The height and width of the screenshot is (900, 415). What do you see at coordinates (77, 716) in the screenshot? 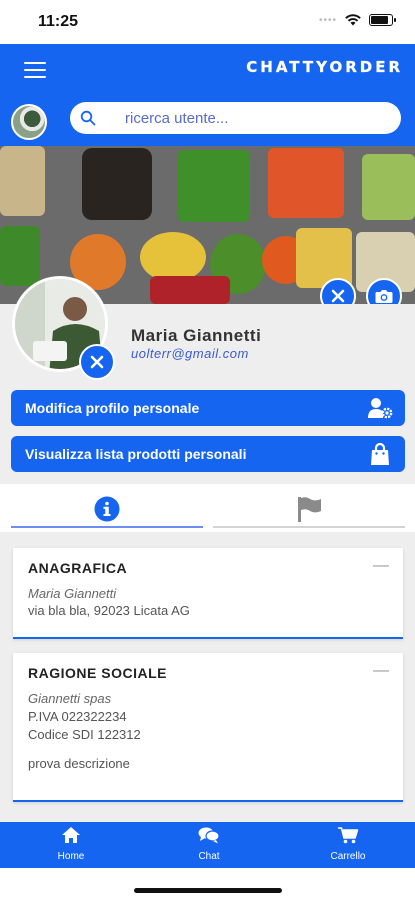
I see `company-piva: P.IVA 022322234` at bounding box center [77, 716].